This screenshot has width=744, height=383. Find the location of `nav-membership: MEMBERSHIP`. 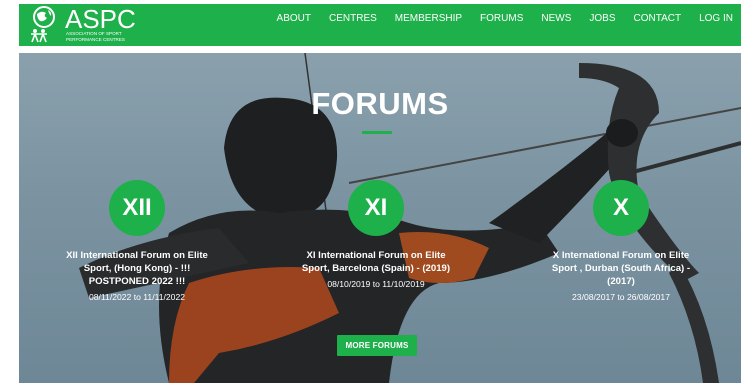

nav-membership: MEMBERSHIP is located at coordinates (428, 18).